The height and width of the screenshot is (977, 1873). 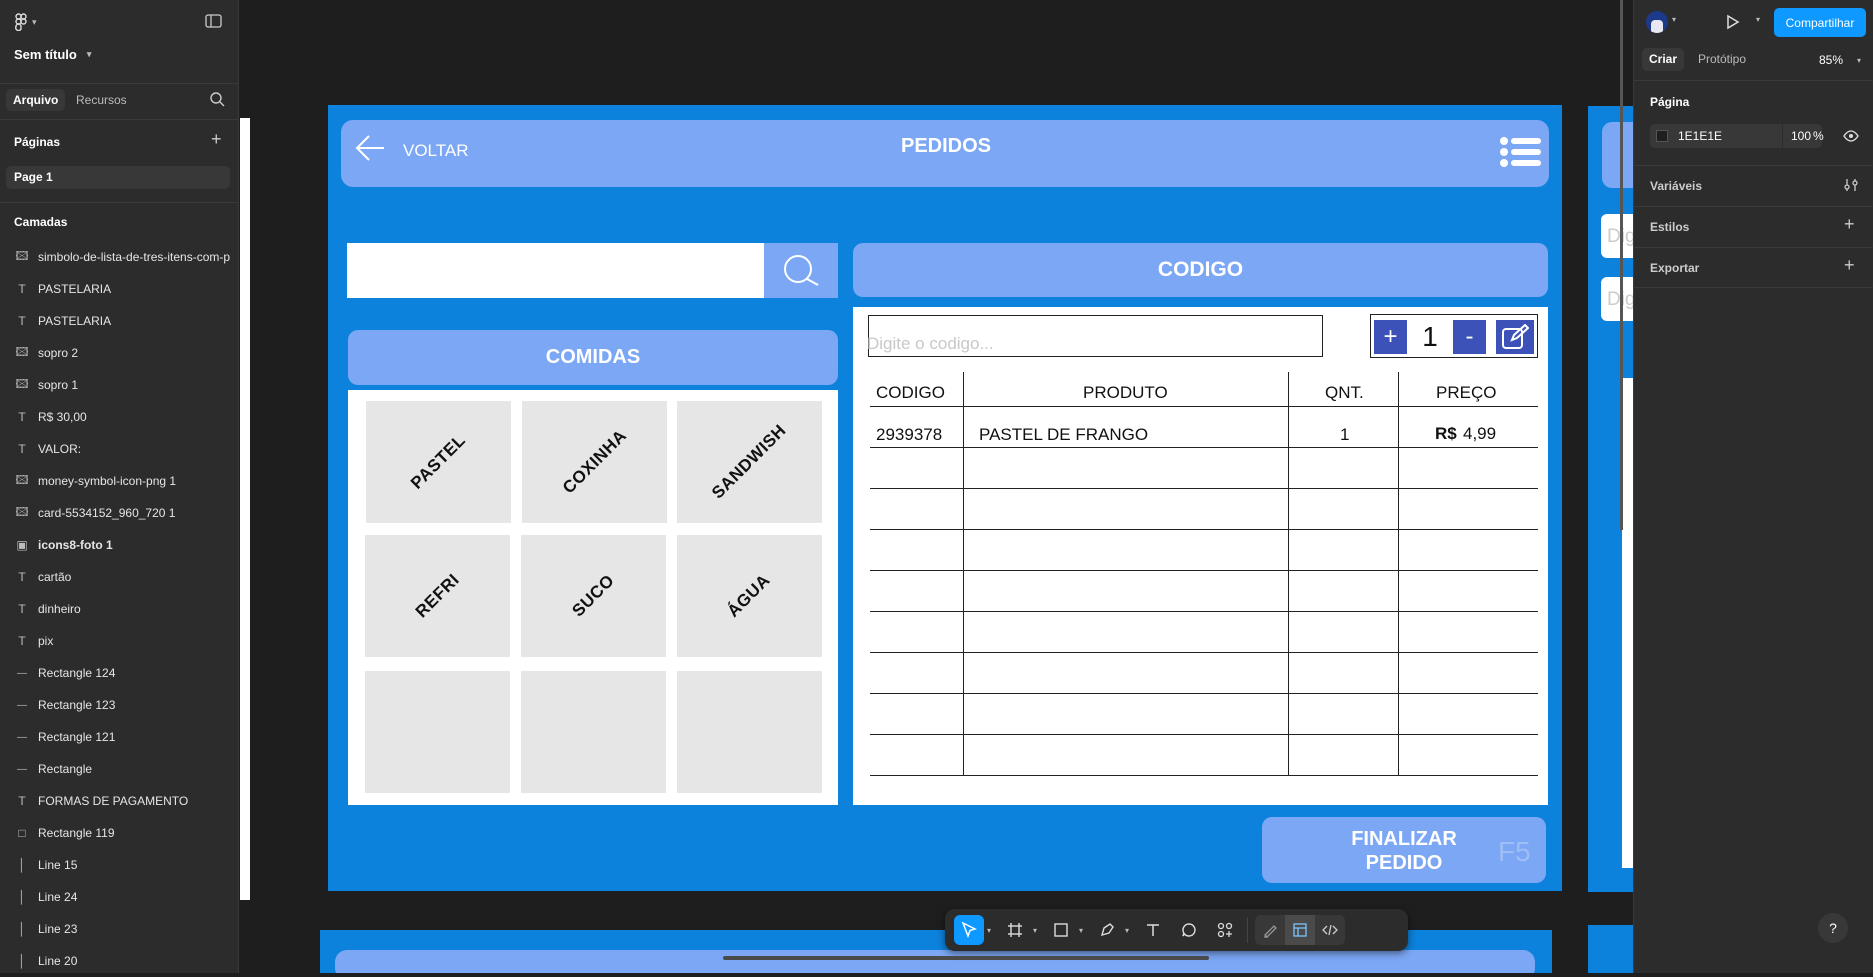 What do you see at coordinates (22, 511) in the screenshot?
I see `image-layer-icon: 🖾` at bounding box center [22, 511].